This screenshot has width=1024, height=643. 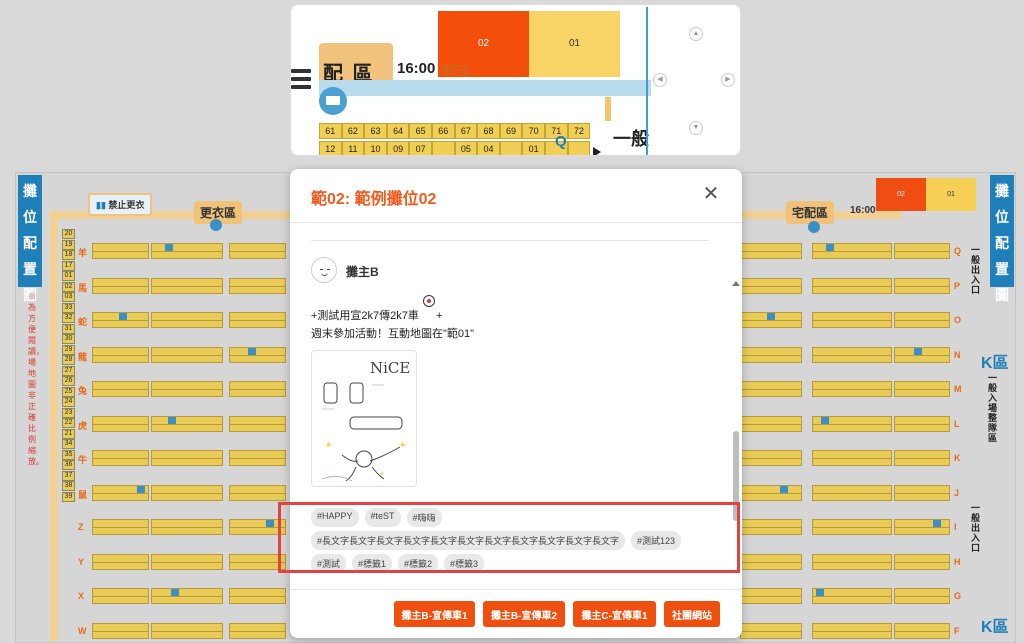 I want to click on tag-chip: #標籤1, so click(x=372, y=563).